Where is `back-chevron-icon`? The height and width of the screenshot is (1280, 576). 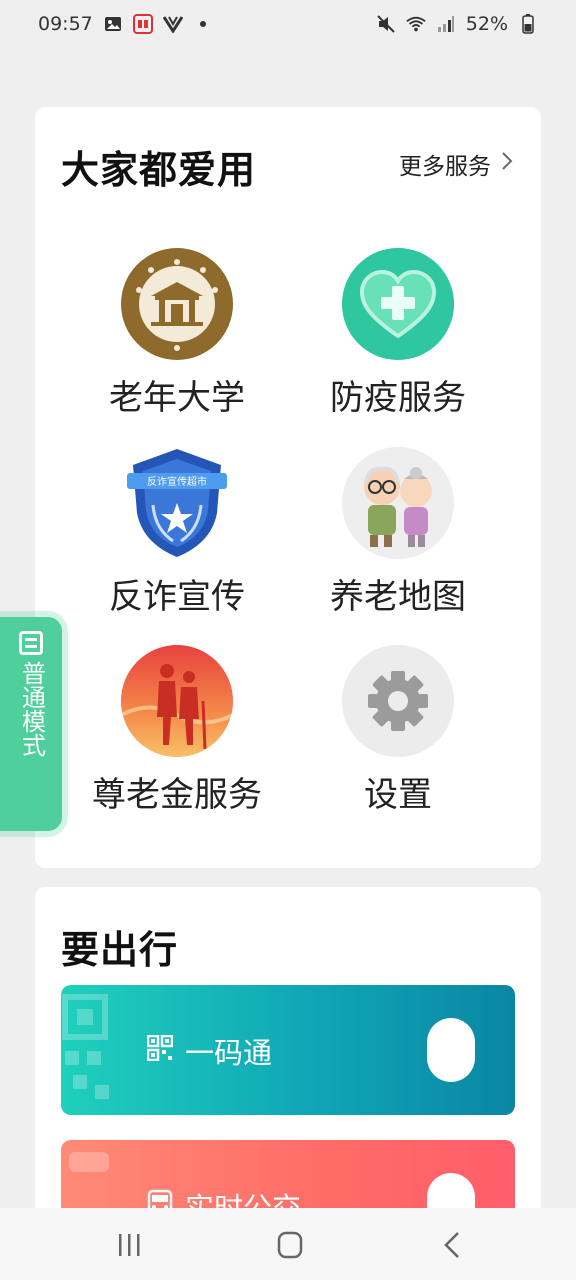 back-chevron-icon is located at coordinates (451, 1245).